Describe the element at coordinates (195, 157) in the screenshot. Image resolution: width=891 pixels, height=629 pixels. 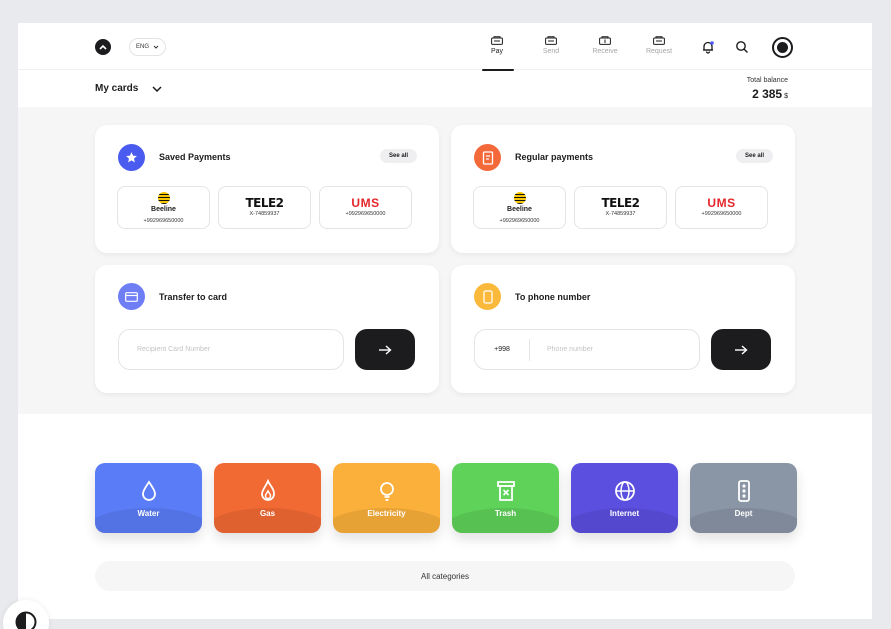
I see `saved-payments-title: Saved Payments` at that location.